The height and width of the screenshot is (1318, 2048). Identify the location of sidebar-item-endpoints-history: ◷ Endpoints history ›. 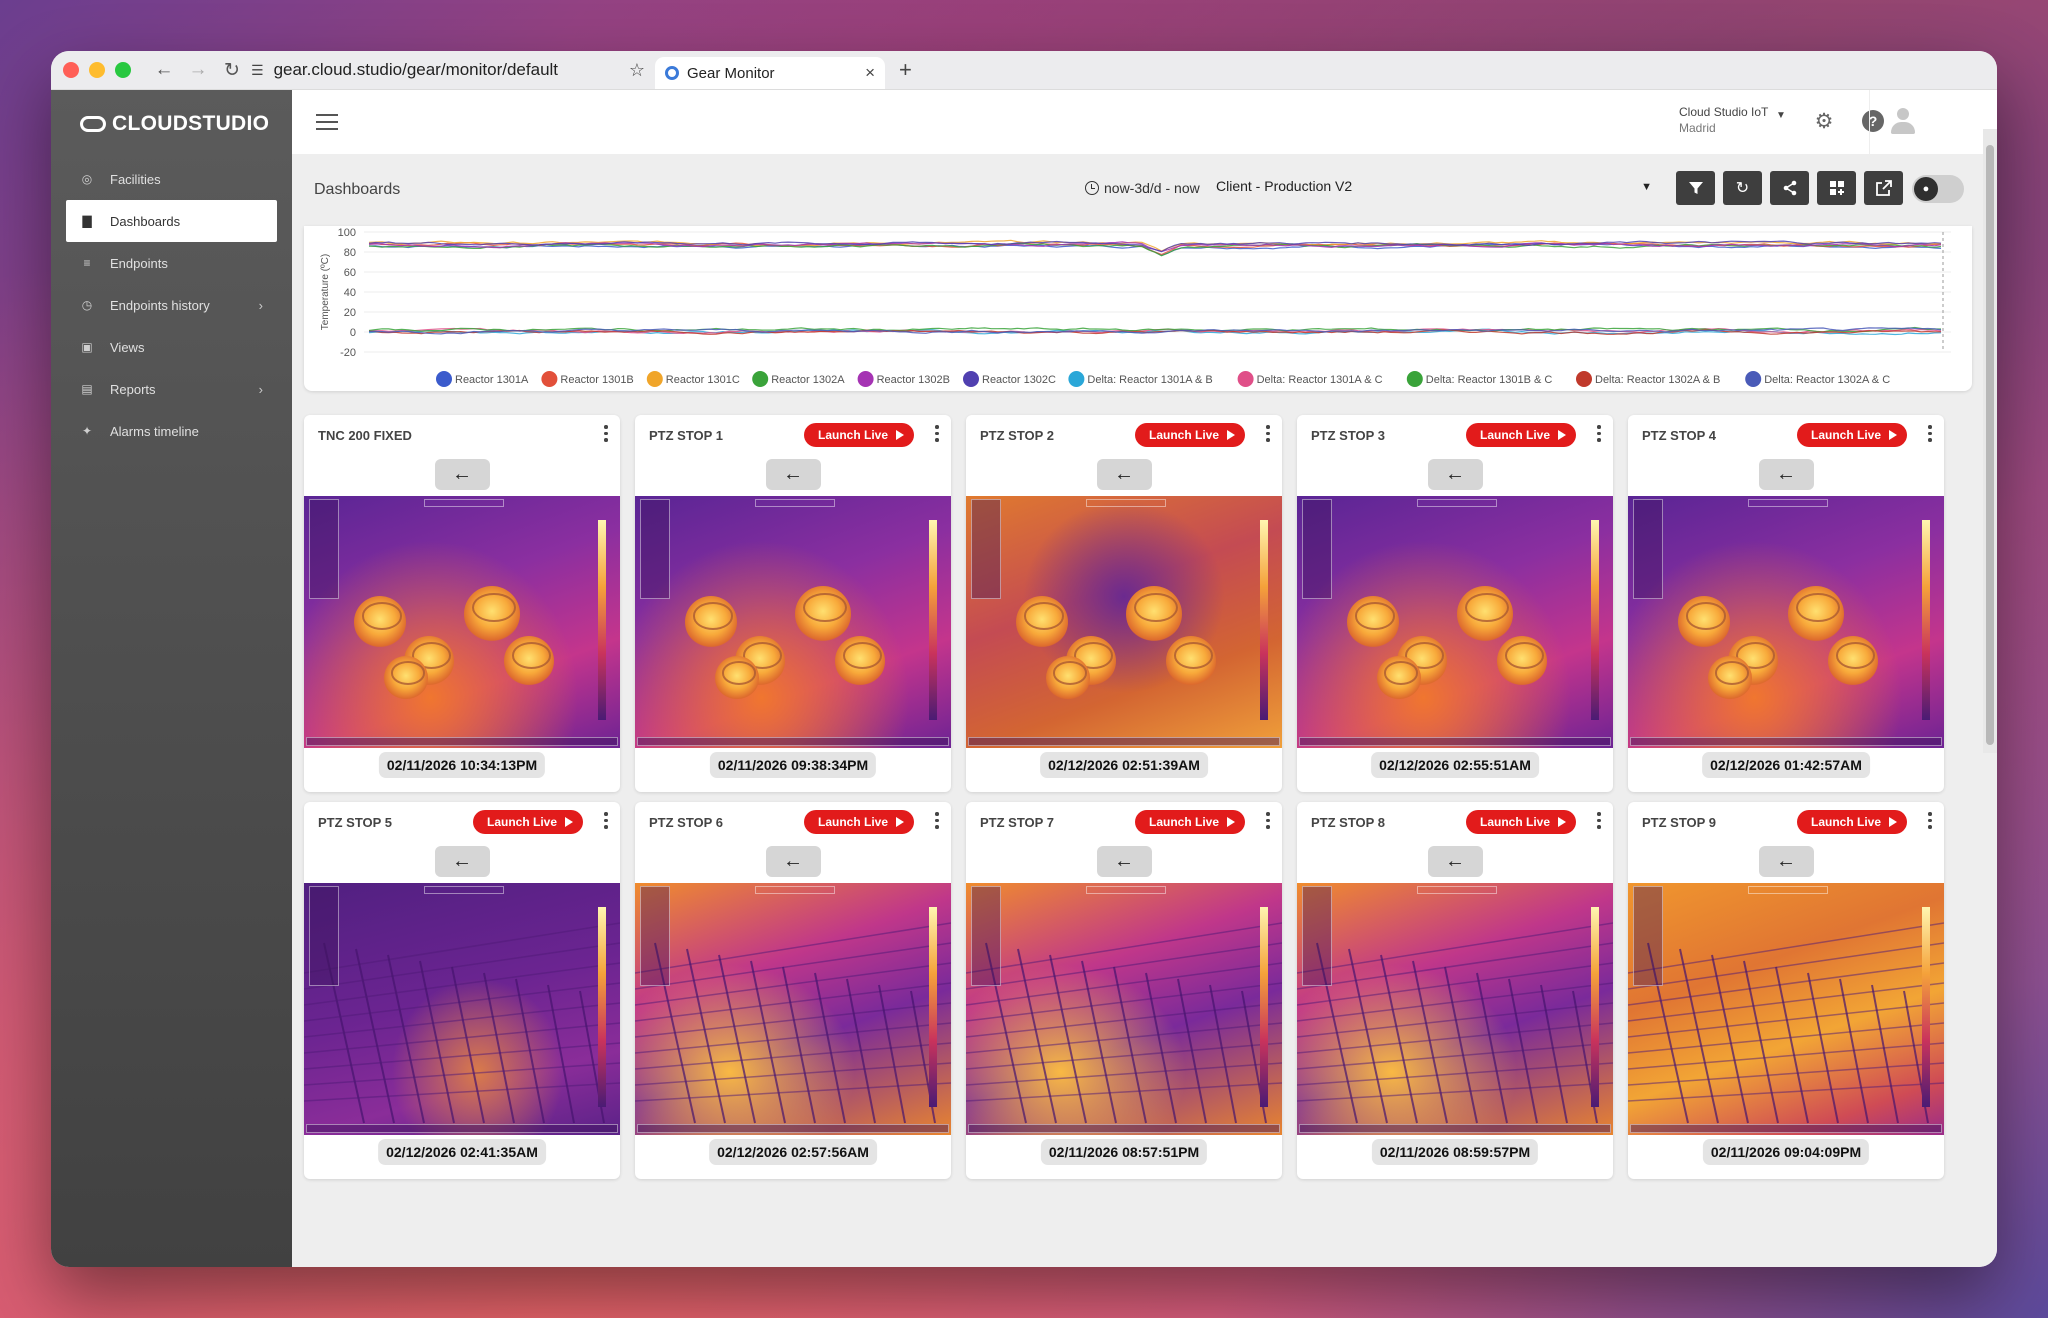
(171, 305).